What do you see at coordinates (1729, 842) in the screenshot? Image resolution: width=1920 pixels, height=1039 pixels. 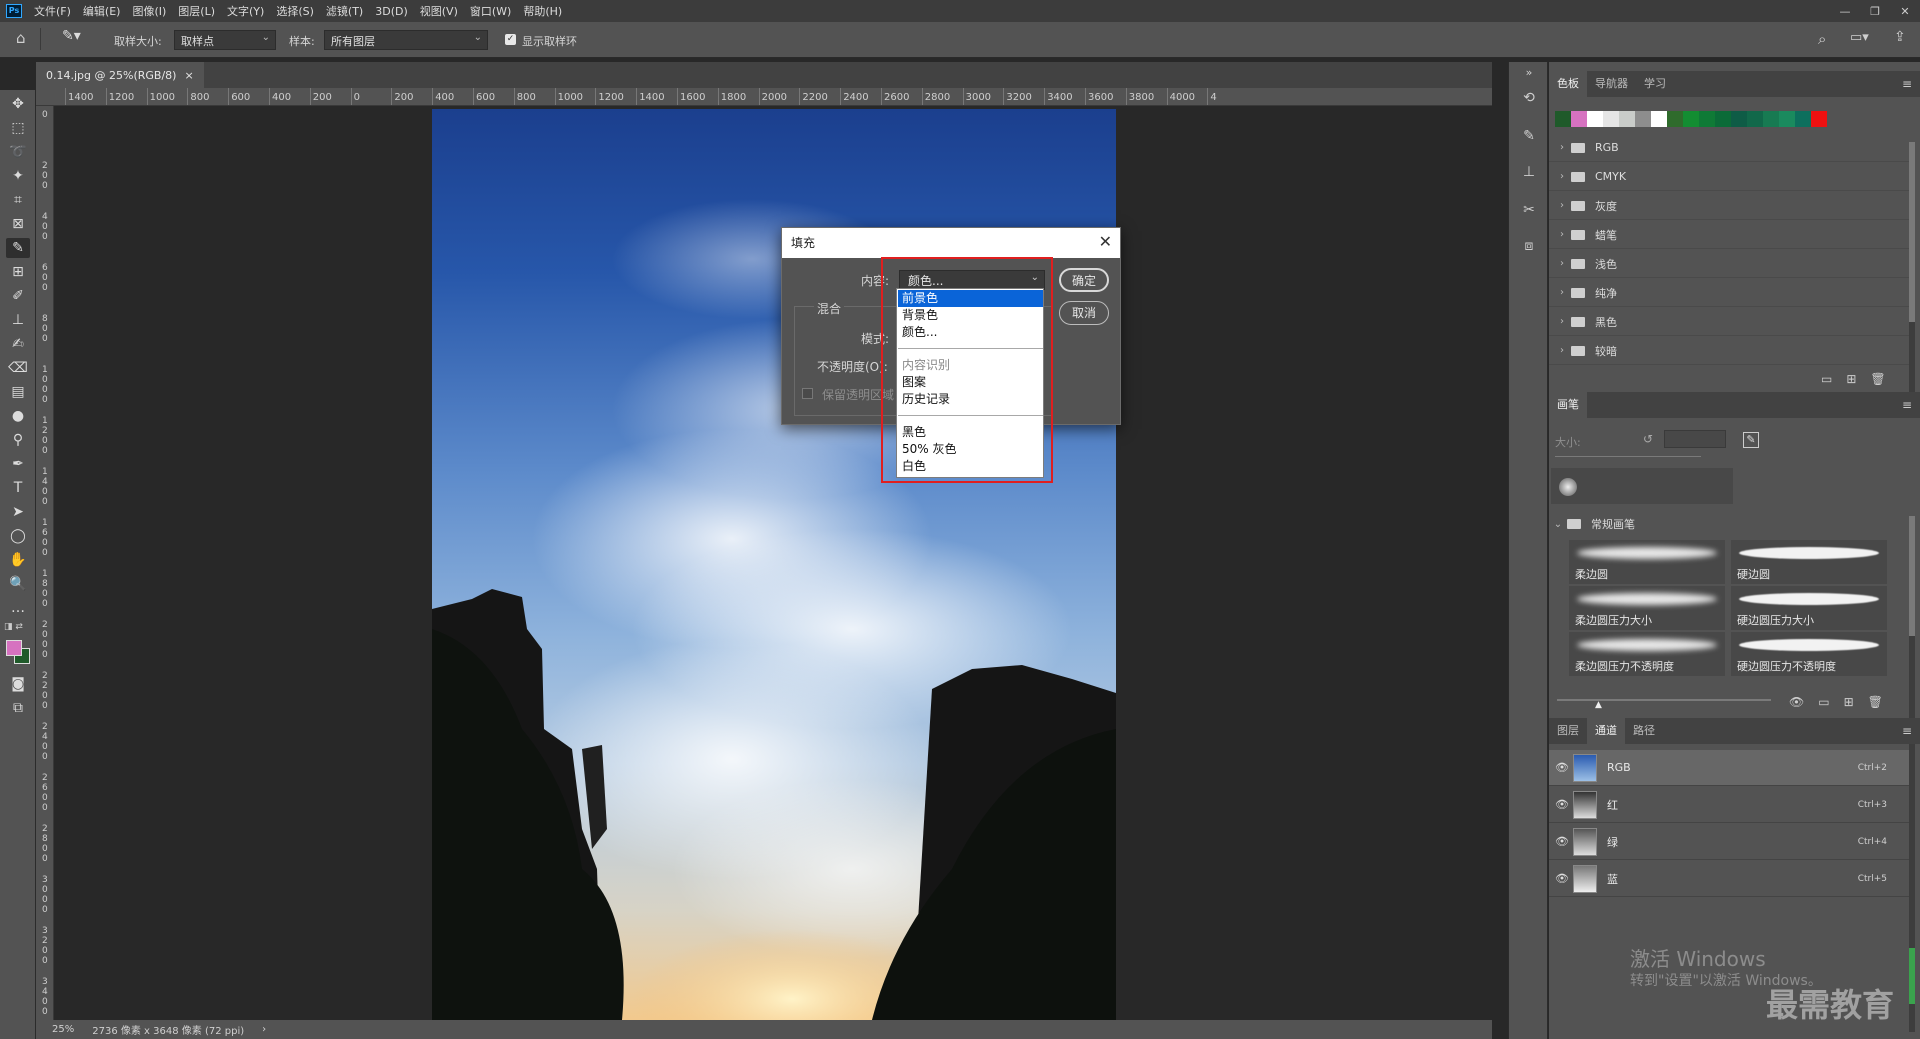 I see `channel-row-green: 👁 绿 Ctrl+4` at bounding box center [1729, 842].